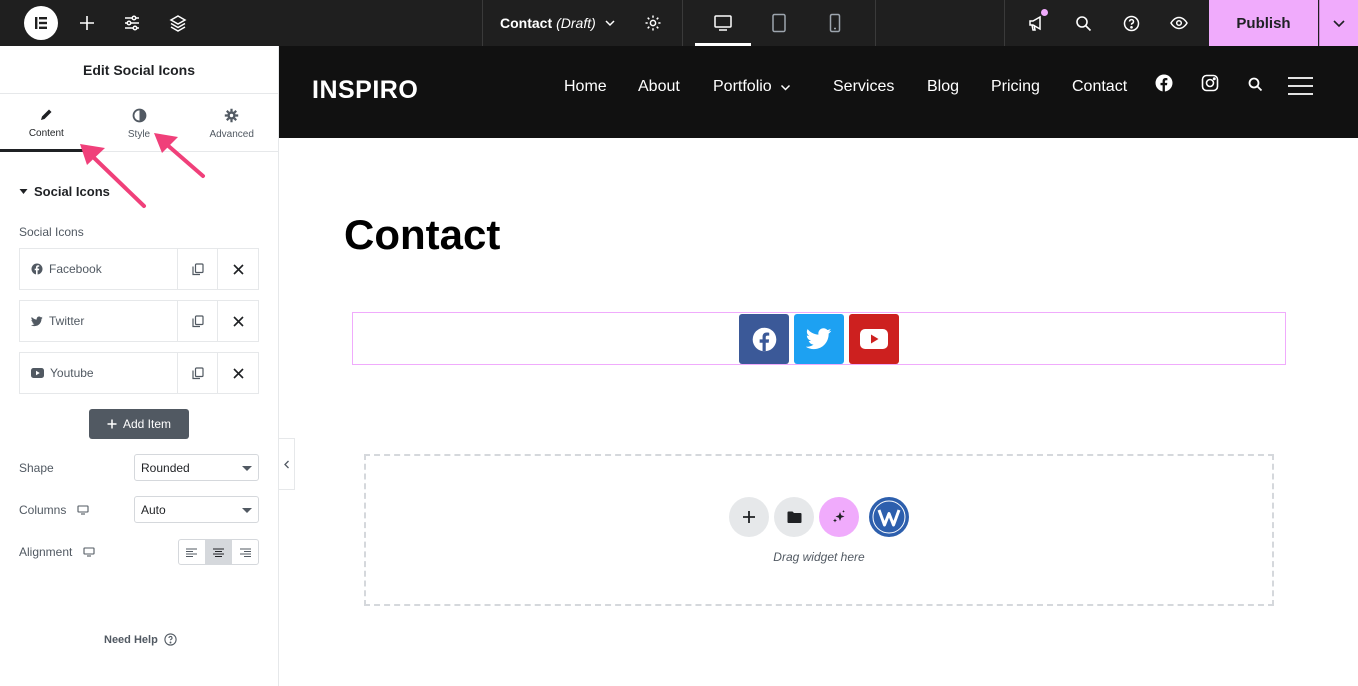  What do you see at coordinates (943, 87) in the screenshot?
I see `nav-item-blog: Blog` at bounding box center [943, 87].